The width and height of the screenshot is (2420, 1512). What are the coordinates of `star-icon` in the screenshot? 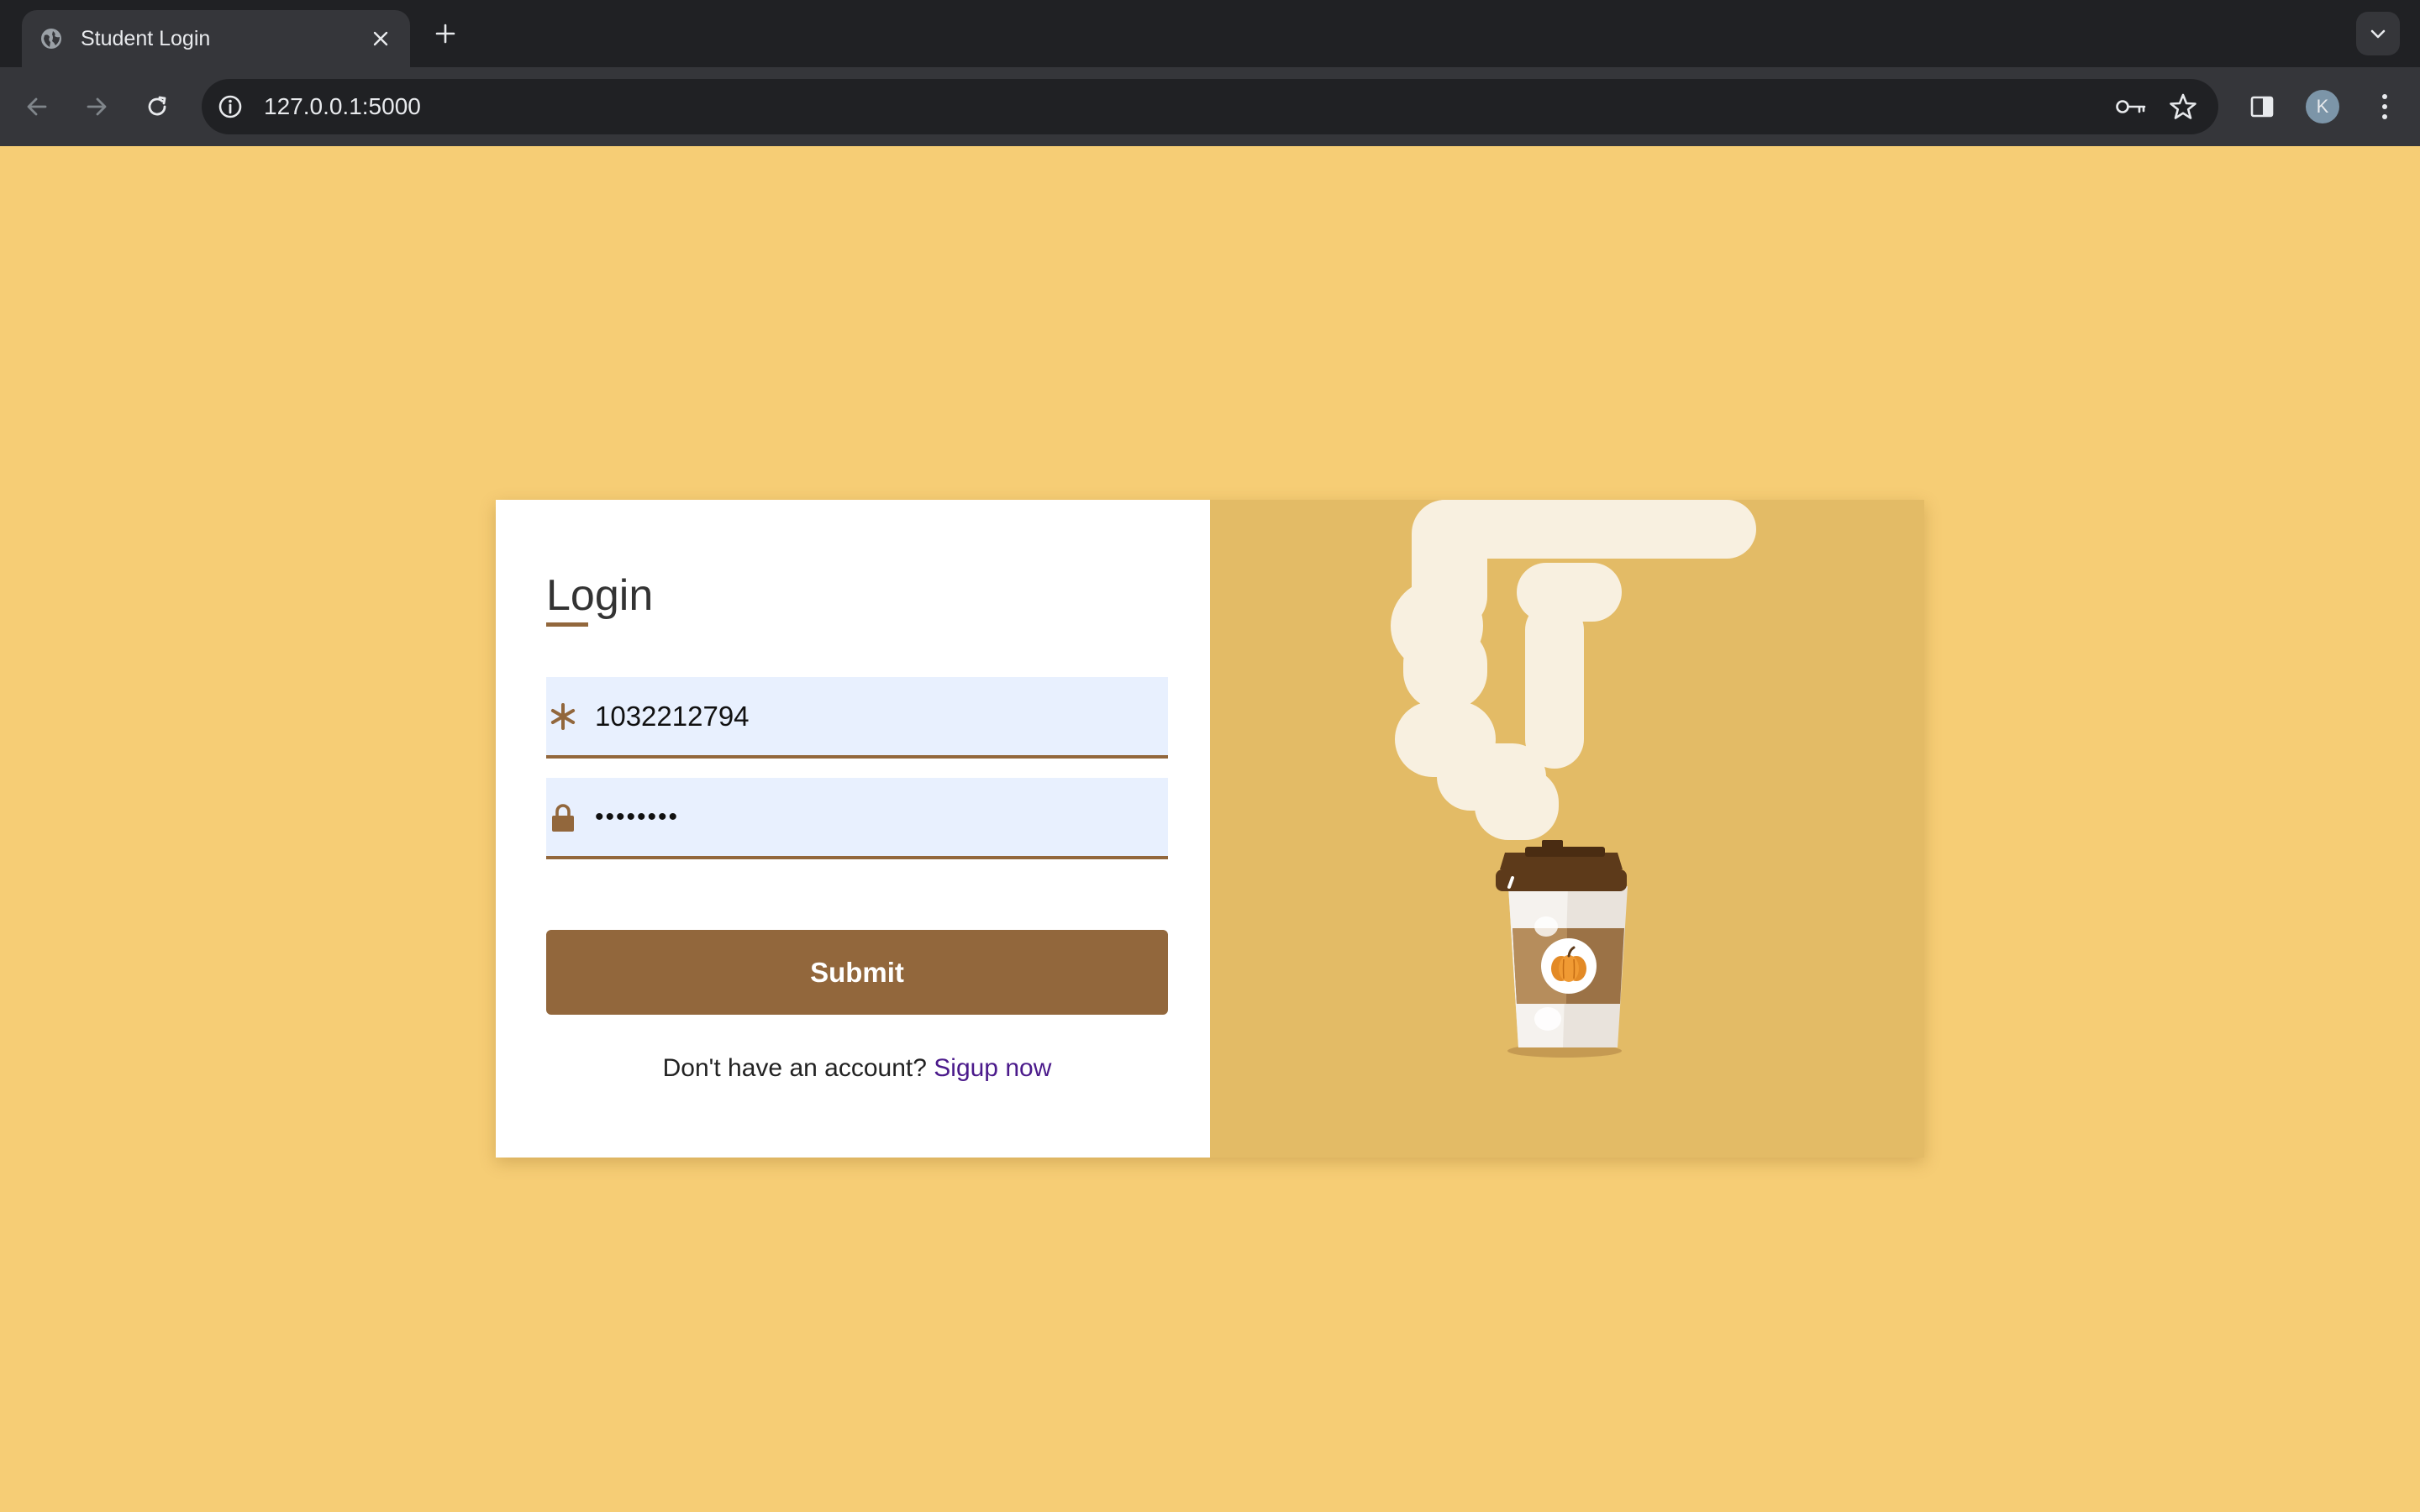 It's located at (2183, 106).